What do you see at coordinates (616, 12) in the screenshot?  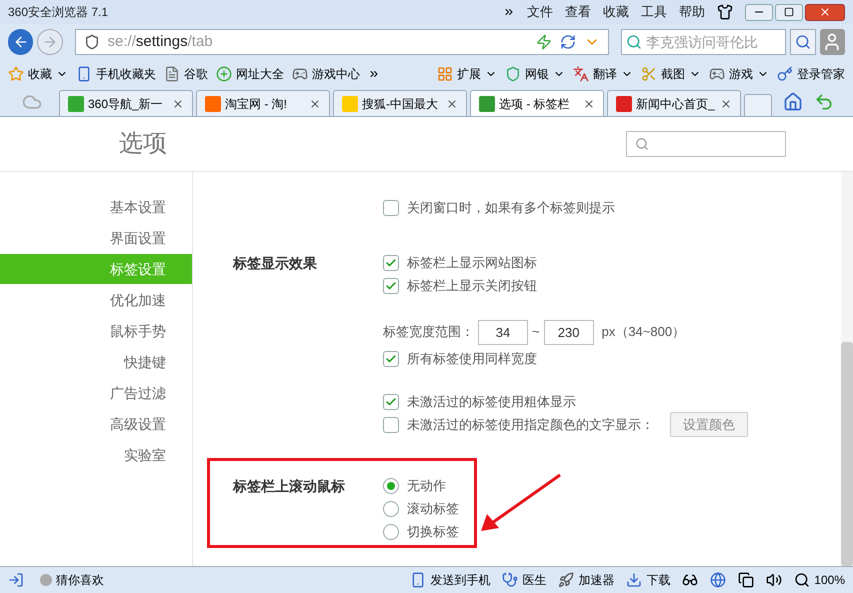 I see `menu-item: 收藏` at bounding box center [616, 12].